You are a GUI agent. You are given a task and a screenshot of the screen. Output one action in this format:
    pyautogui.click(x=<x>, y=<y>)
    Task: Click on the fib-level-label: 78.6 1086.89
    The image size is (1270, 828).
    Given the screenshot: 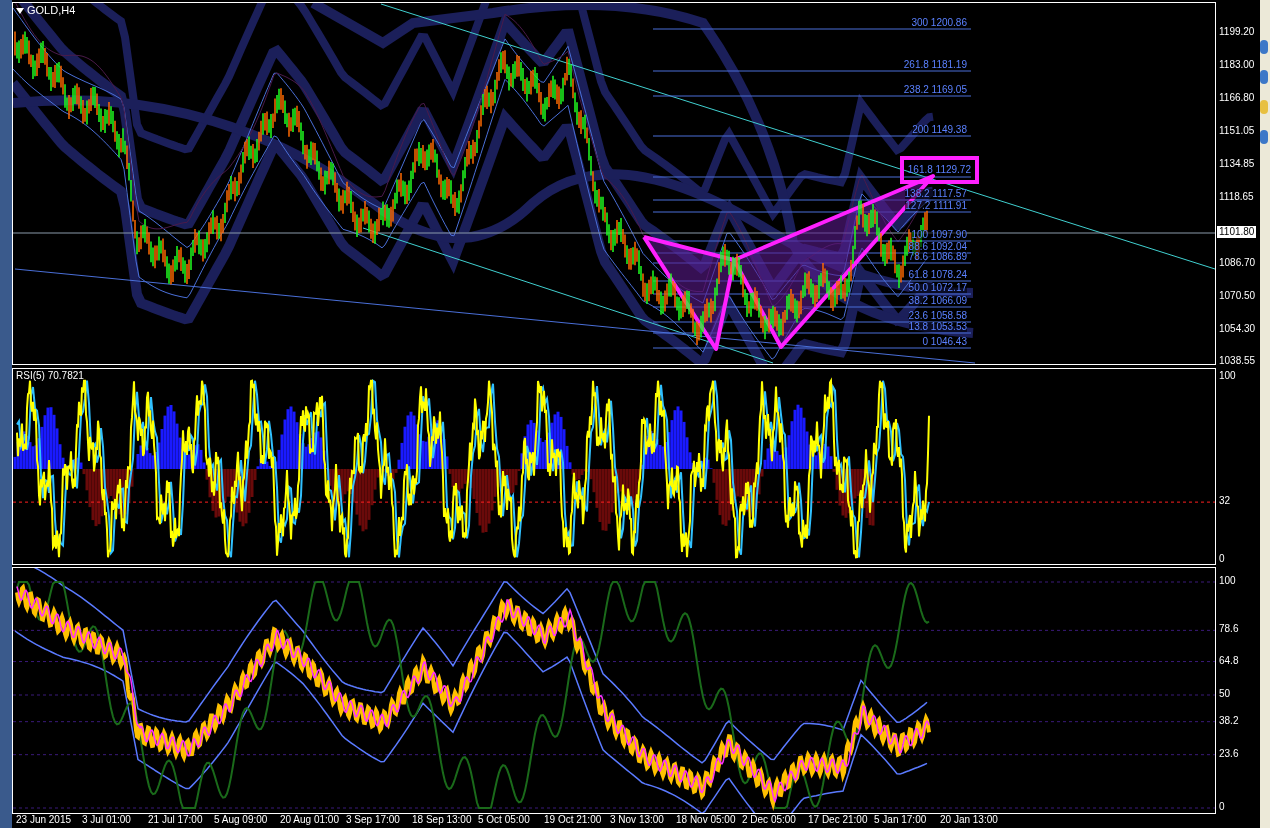 What is the action you would take?
    pyautogui.click(x=937, y=257)
    